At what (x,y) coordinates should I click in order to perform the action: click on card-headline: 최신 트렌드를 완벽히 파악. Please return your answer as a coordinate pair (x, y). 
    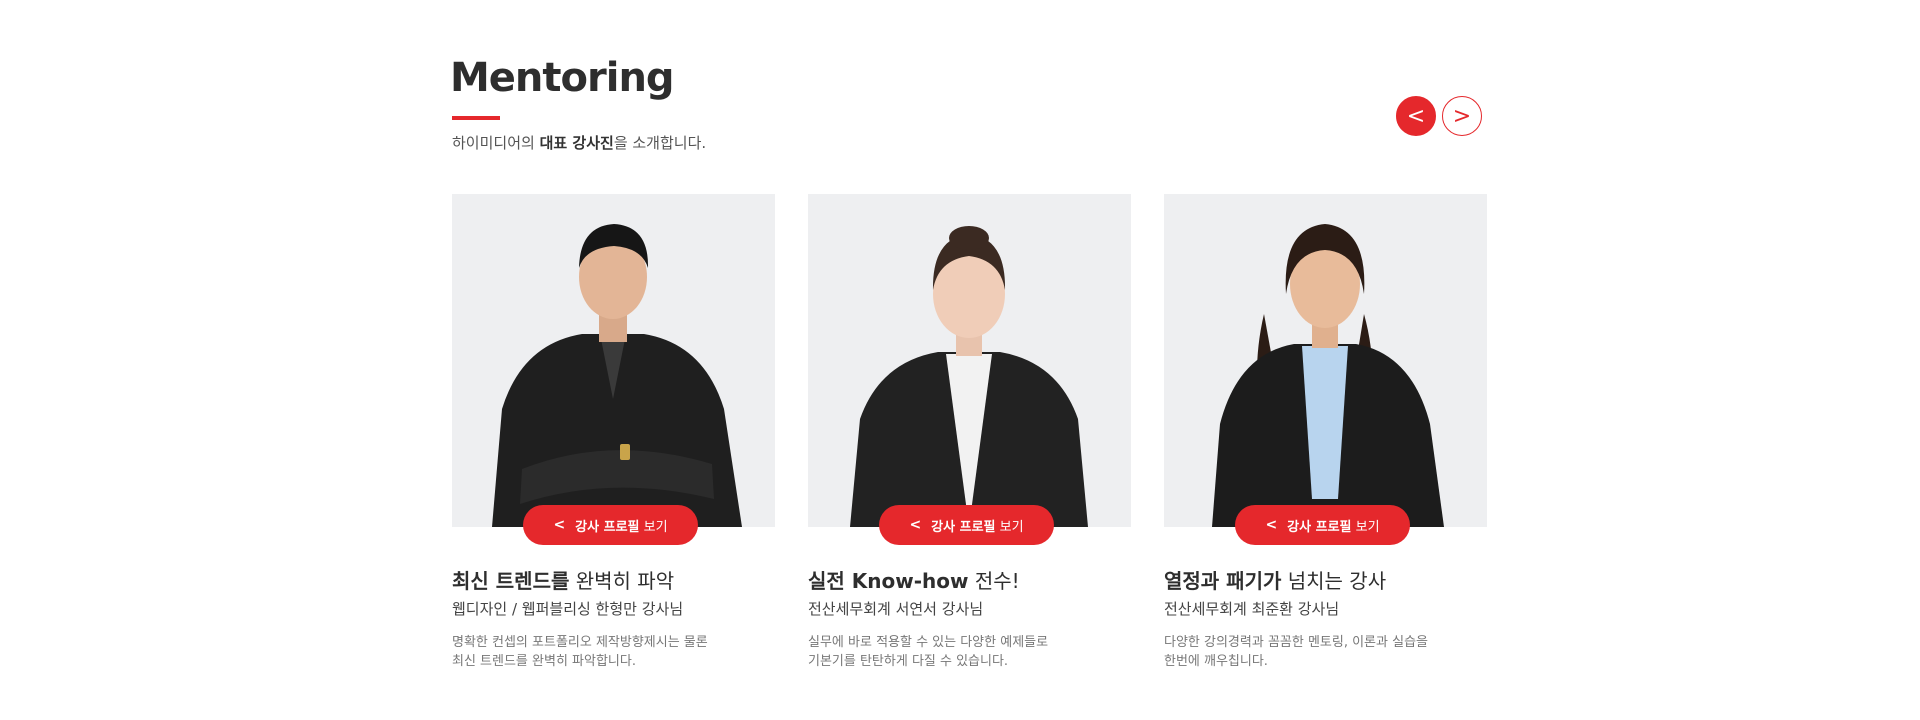
    Looking at the image, I should click on (613, 579).